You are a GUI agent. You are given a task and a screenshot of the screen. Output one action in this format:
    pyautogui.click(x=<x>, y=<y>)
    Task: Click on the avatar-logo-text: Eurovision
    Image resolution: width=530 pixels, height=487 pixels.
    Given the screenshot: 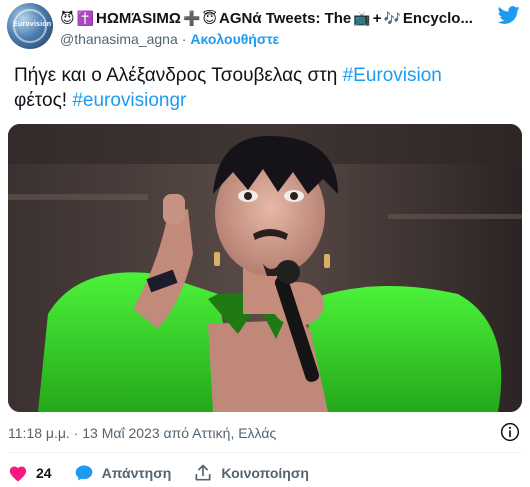 What is the action you would take?
    pyautogui.click(x=32, y=24)
    